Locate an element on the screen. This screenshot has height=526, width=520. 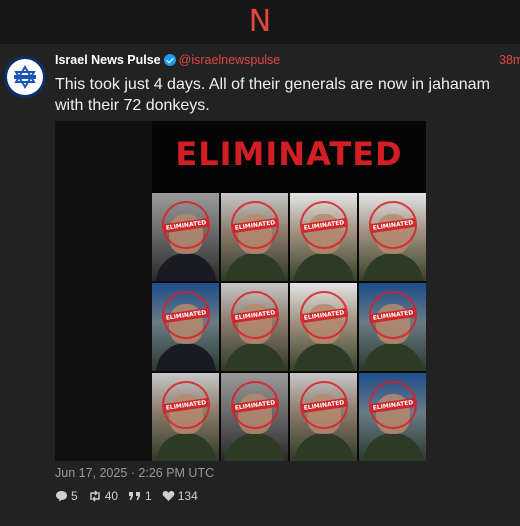
app-logo: N is located at coordinates (260, 22).